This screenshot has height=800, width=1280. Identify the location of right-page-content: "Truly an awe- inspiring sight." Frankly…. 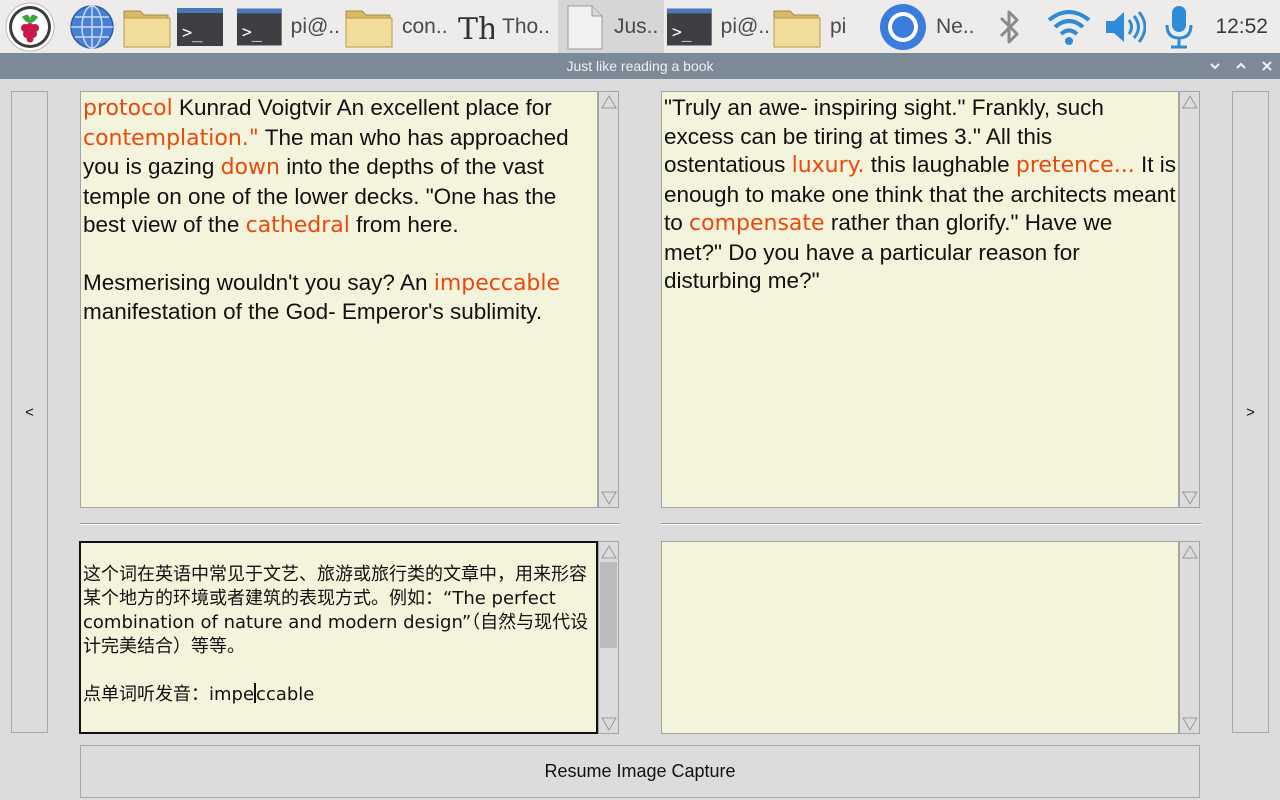
(920, 194).